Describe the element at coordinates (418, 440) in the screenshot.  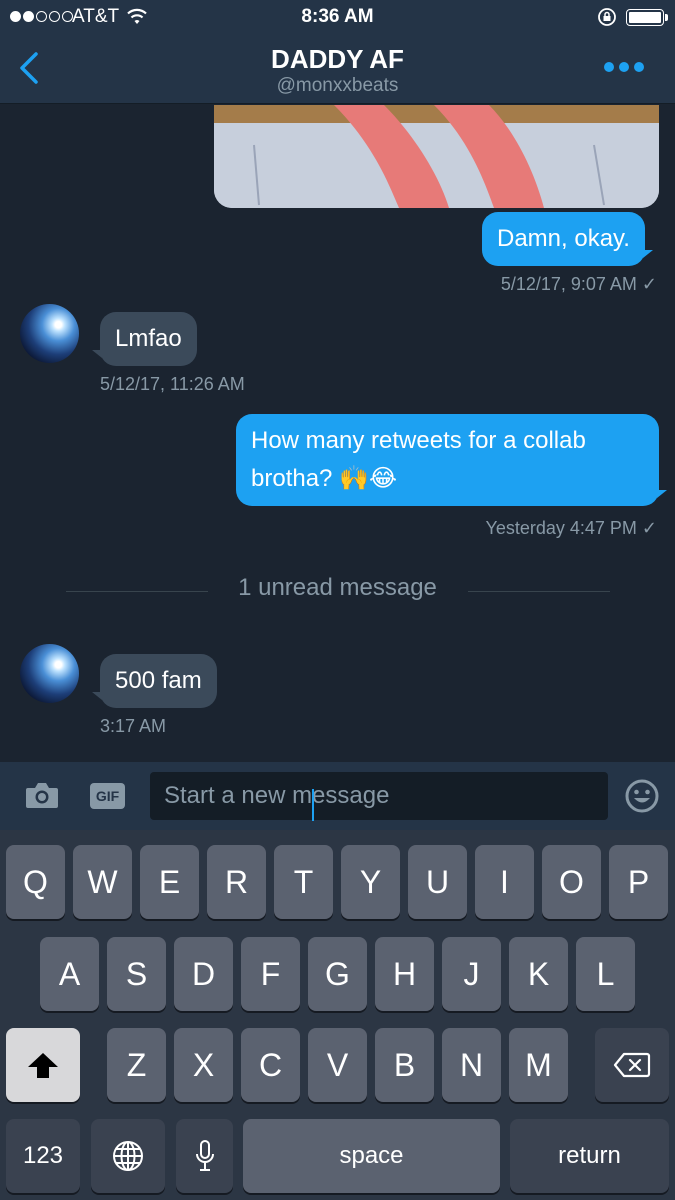
I see `message-text-line: How many retweets for a collab` at that location.